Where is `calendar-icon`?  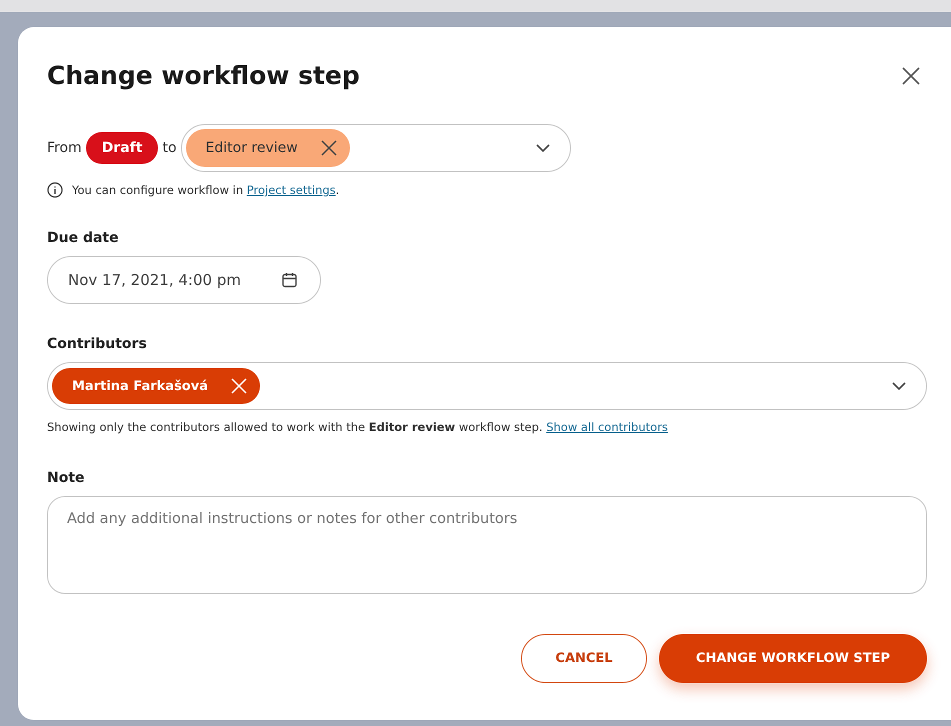 calendar-icon is located at coordinates (289, 280).